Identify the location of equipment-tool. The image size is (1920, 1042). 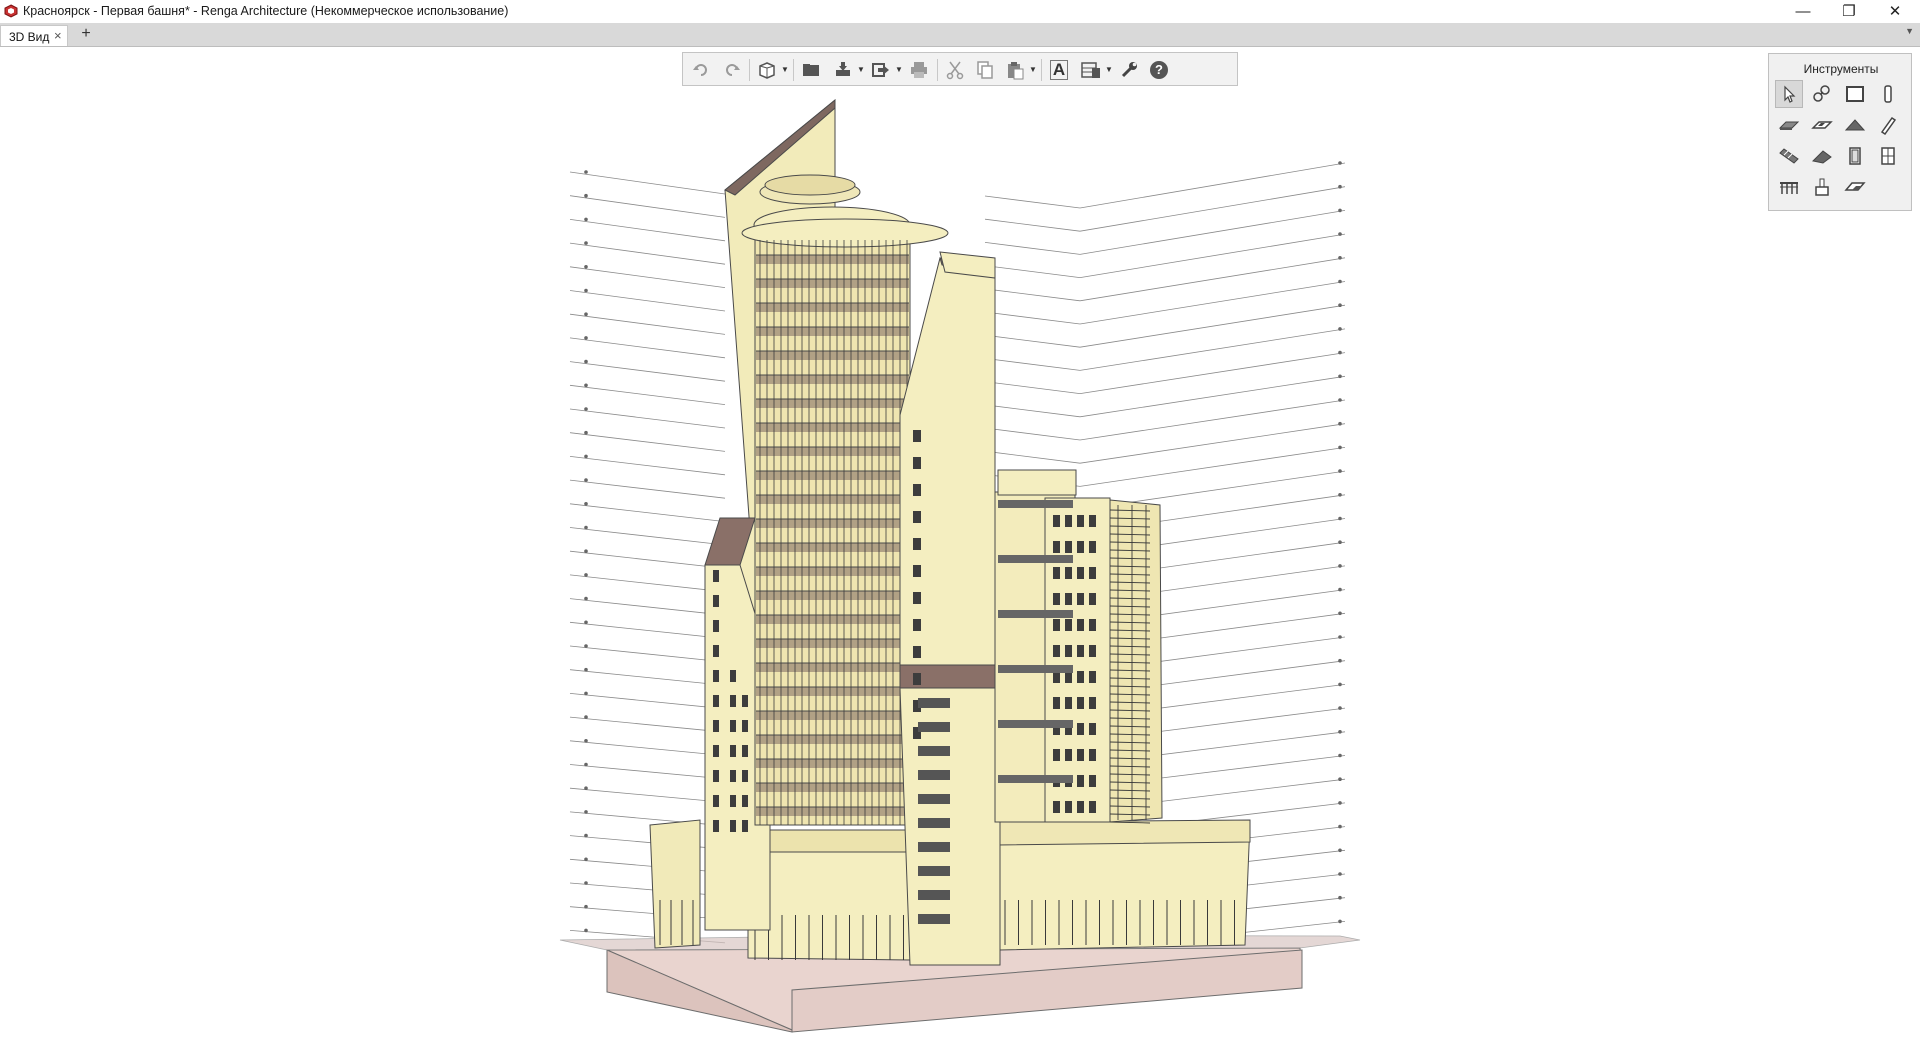
(1822, 187).